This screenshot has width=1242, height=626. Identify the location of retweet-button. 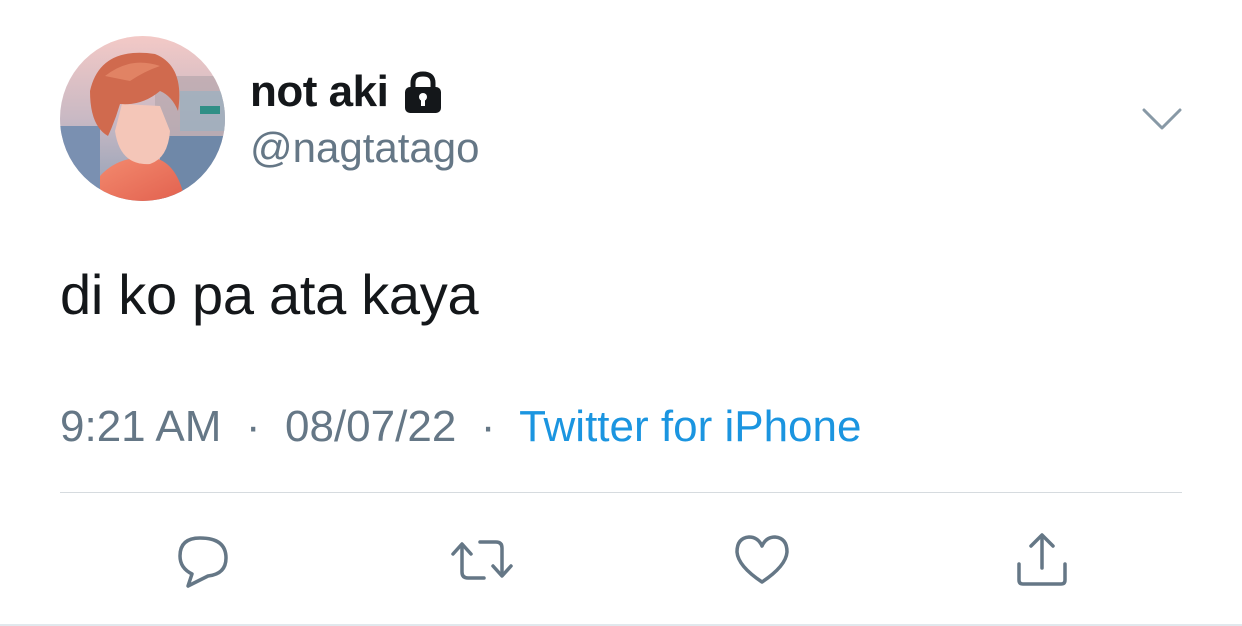
(481, 560).